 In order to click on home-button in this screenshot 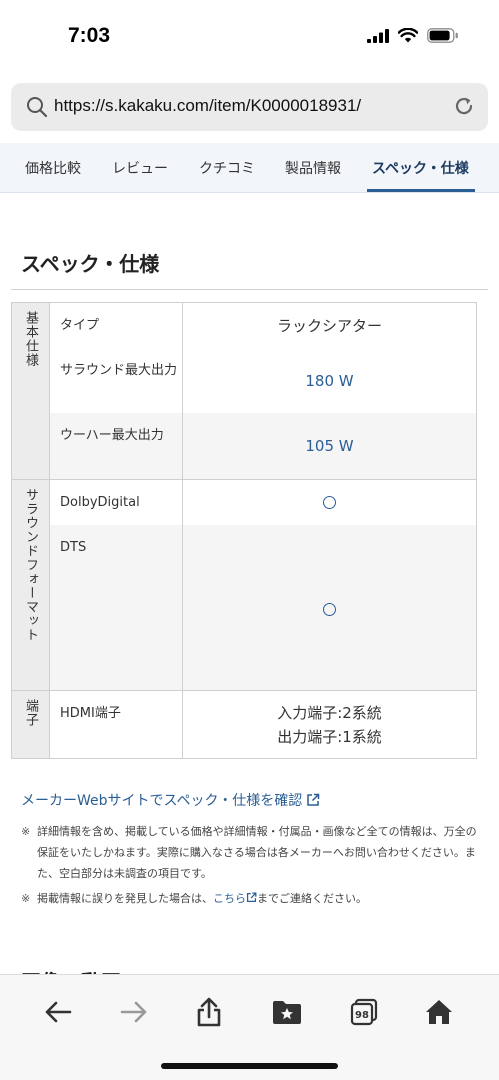, I will do `click(439, 1012)`.